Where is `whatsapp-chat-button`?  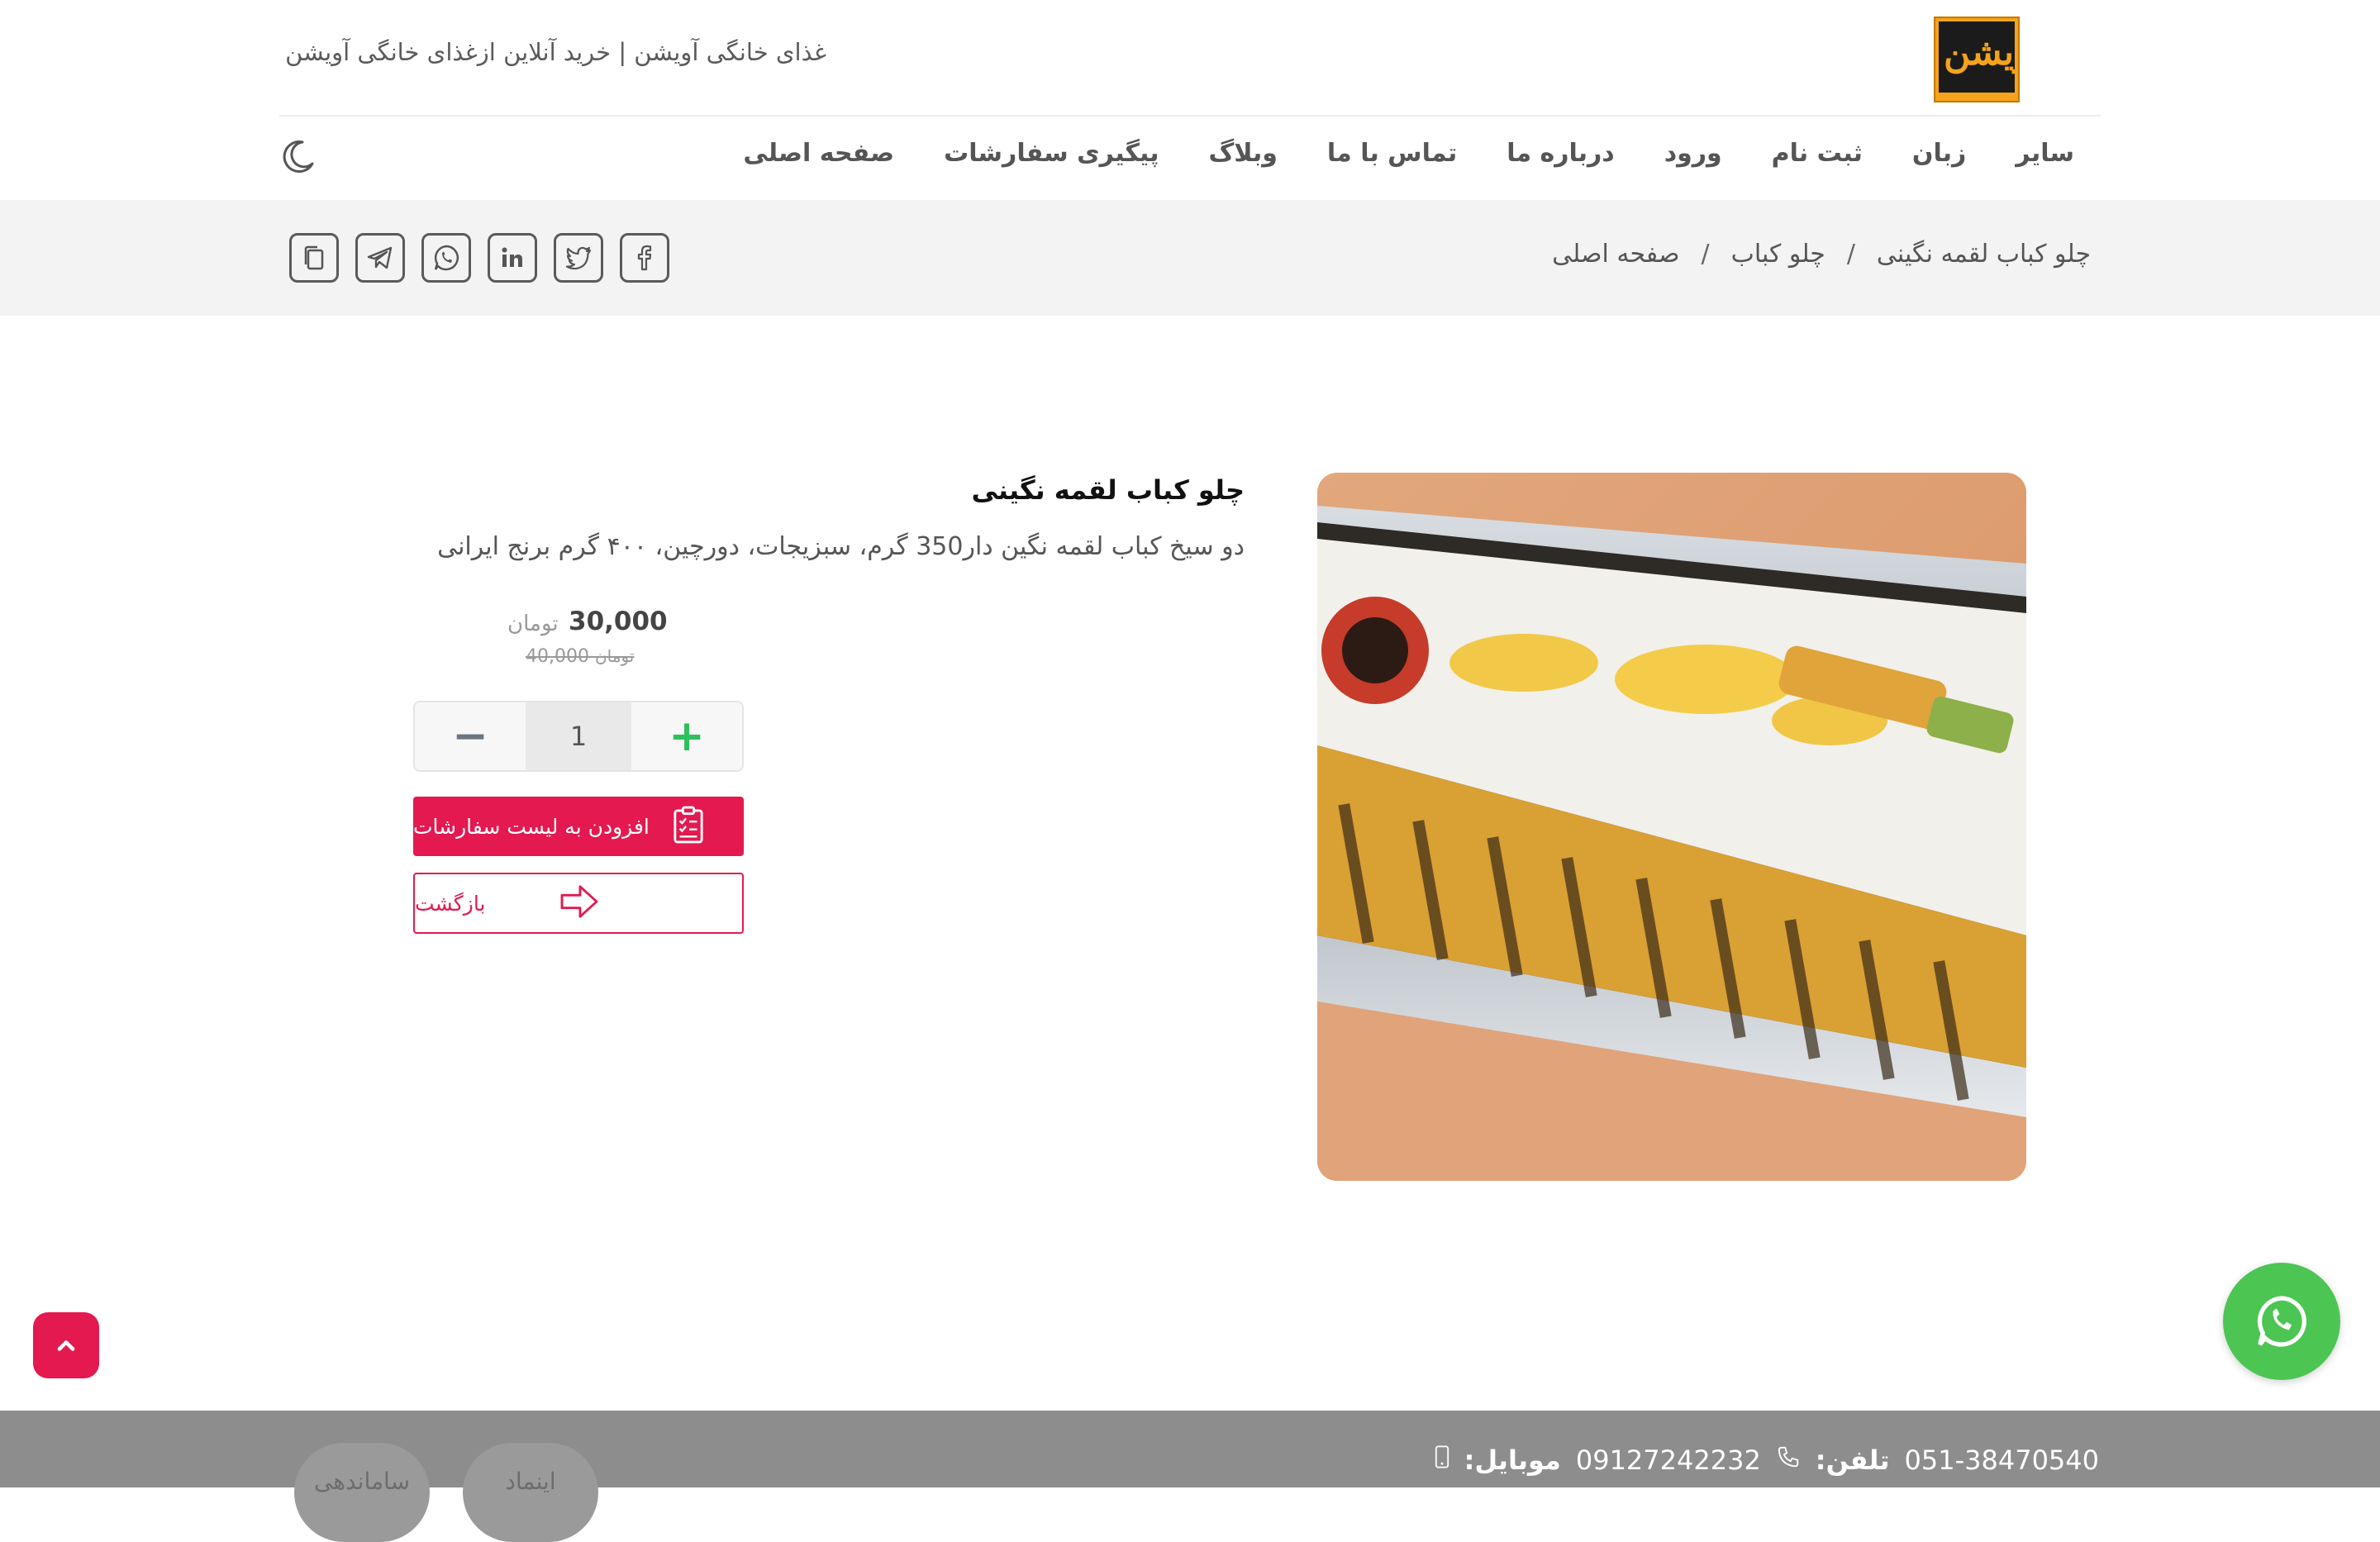 whatsapp-chat-button is located at coordinates (2281, 1321).